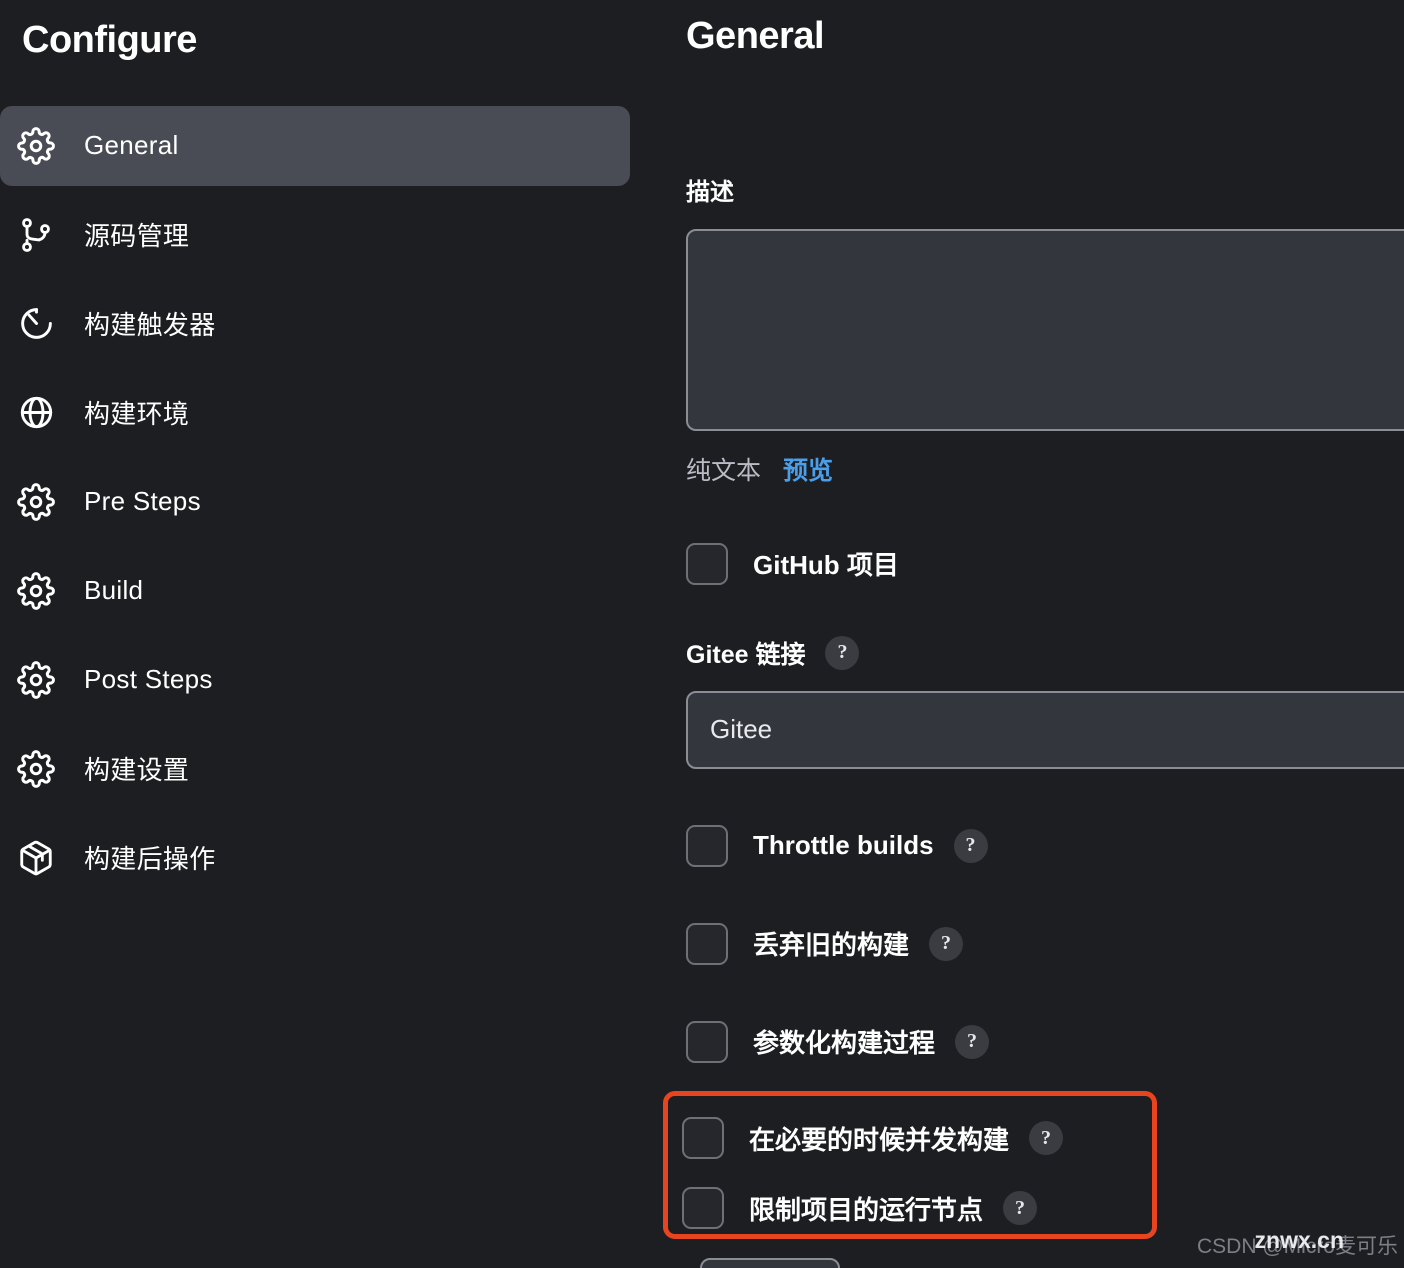 This screenshot has height=1268, width=1404. Describe the element at coordinates (866, 1209) in the screenshot. I see `restrict-node-label: 限制项目的运行节点` at that location.